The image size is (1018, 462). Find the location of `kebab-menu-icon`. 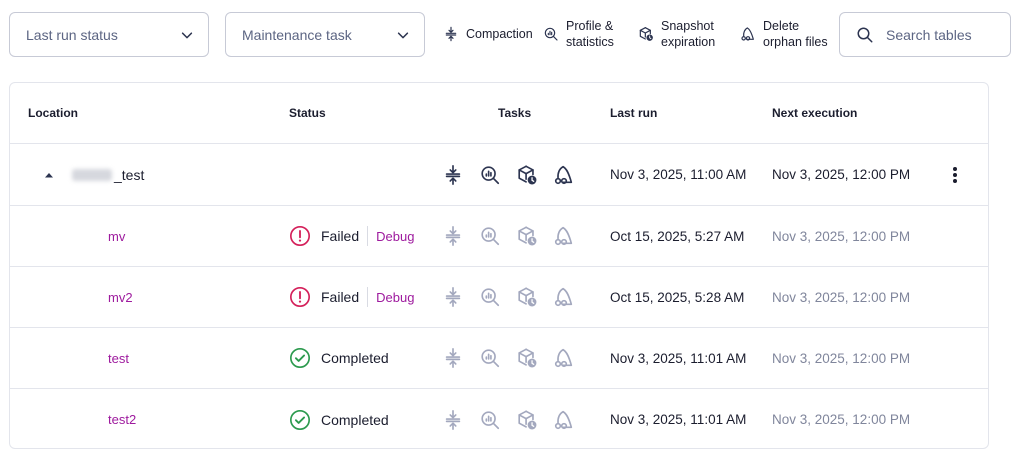

kebab-menu-icon is located at coordinates (955, 174).